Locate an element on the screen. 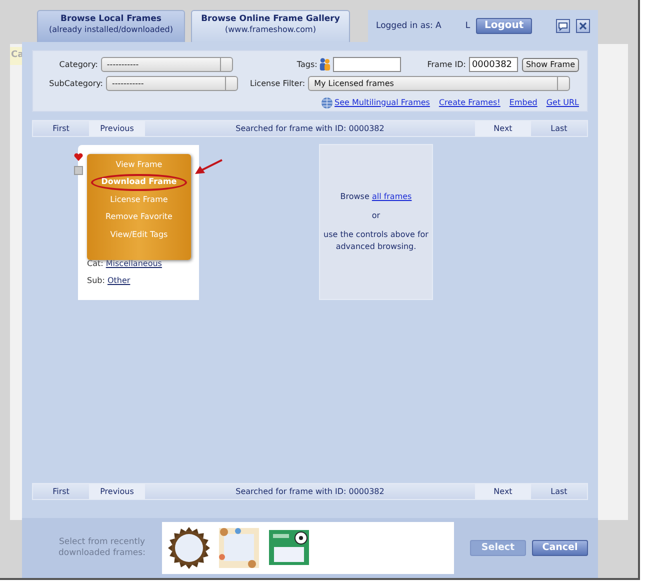  license-filter-label: License Filter: is located at coordinates (278, 84).